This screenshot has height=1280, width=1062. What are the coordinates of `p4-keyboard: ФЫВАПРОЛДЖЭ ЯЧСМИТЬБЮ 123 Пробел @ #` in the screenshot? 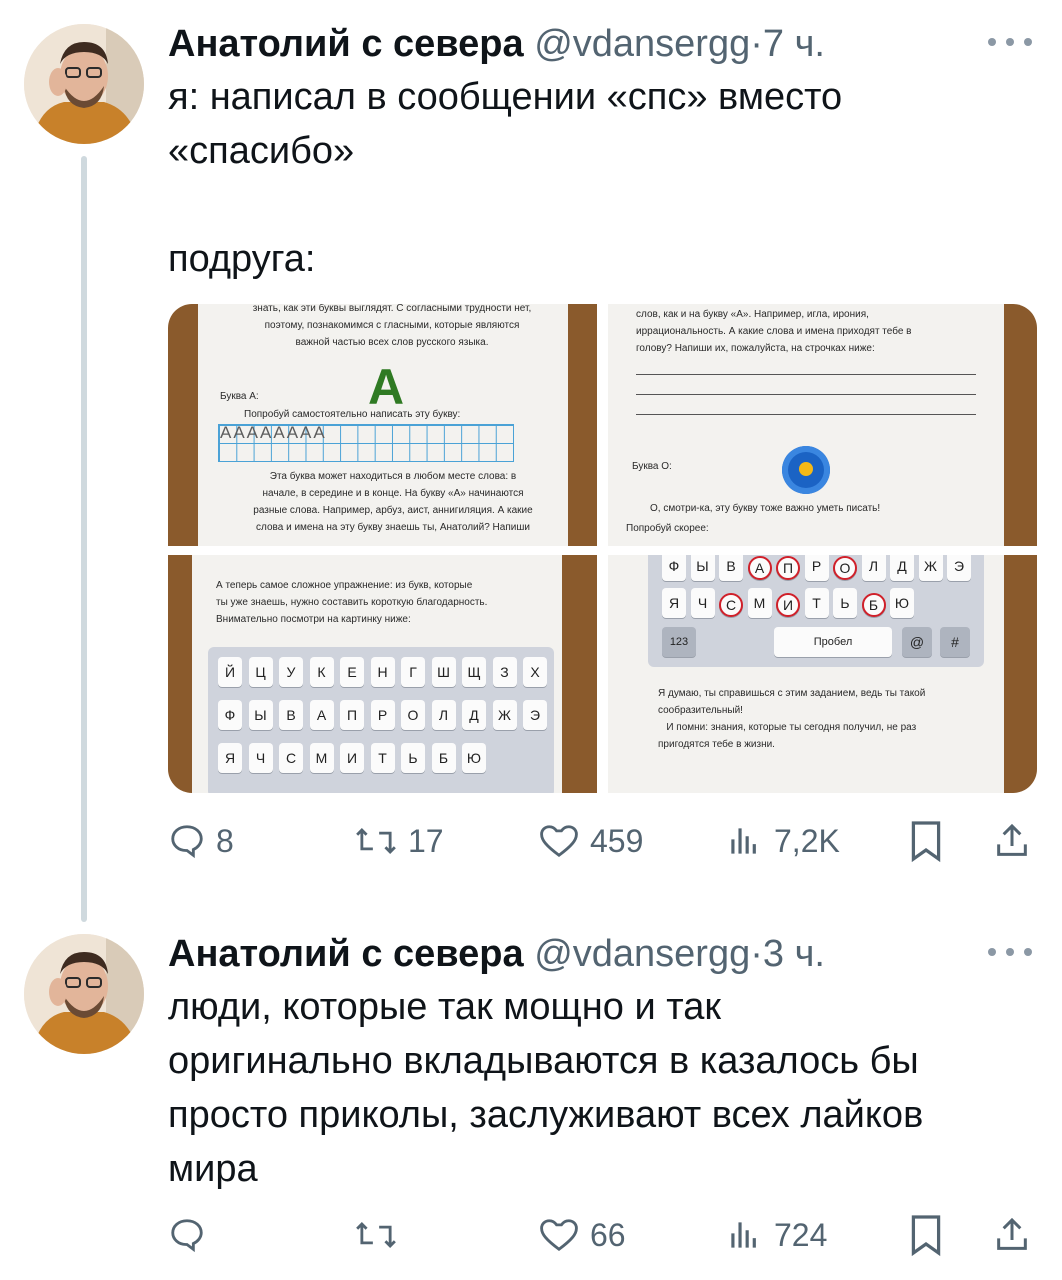 It's located at (816, 611).